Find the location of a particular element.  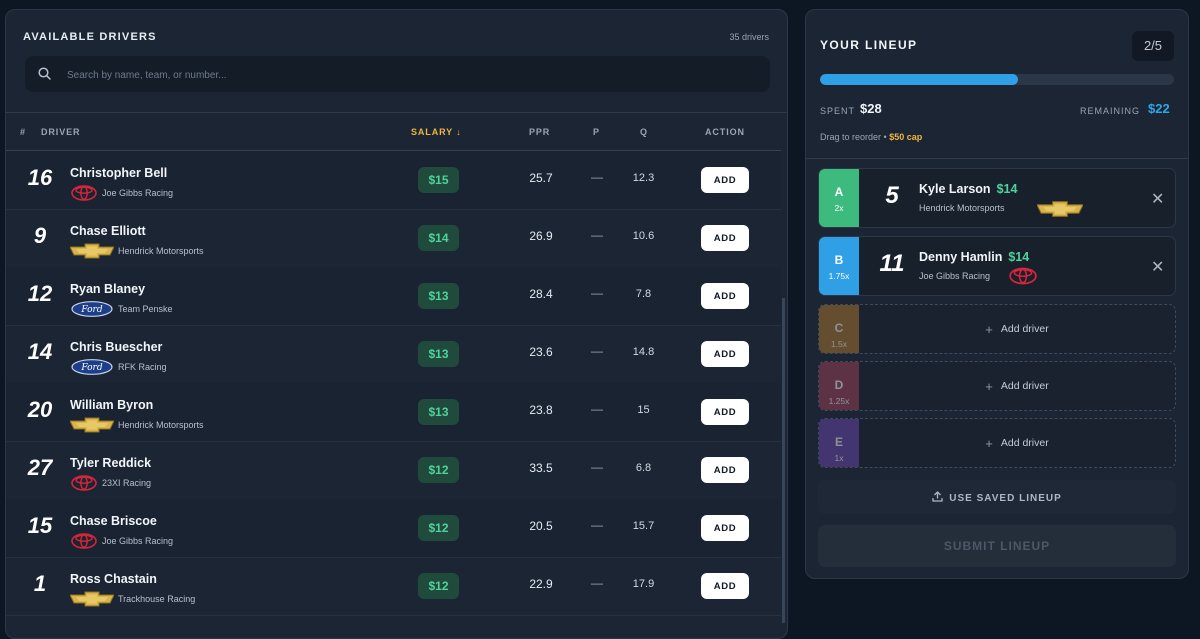

slot-letter: E is located at coordinates (838, 442).